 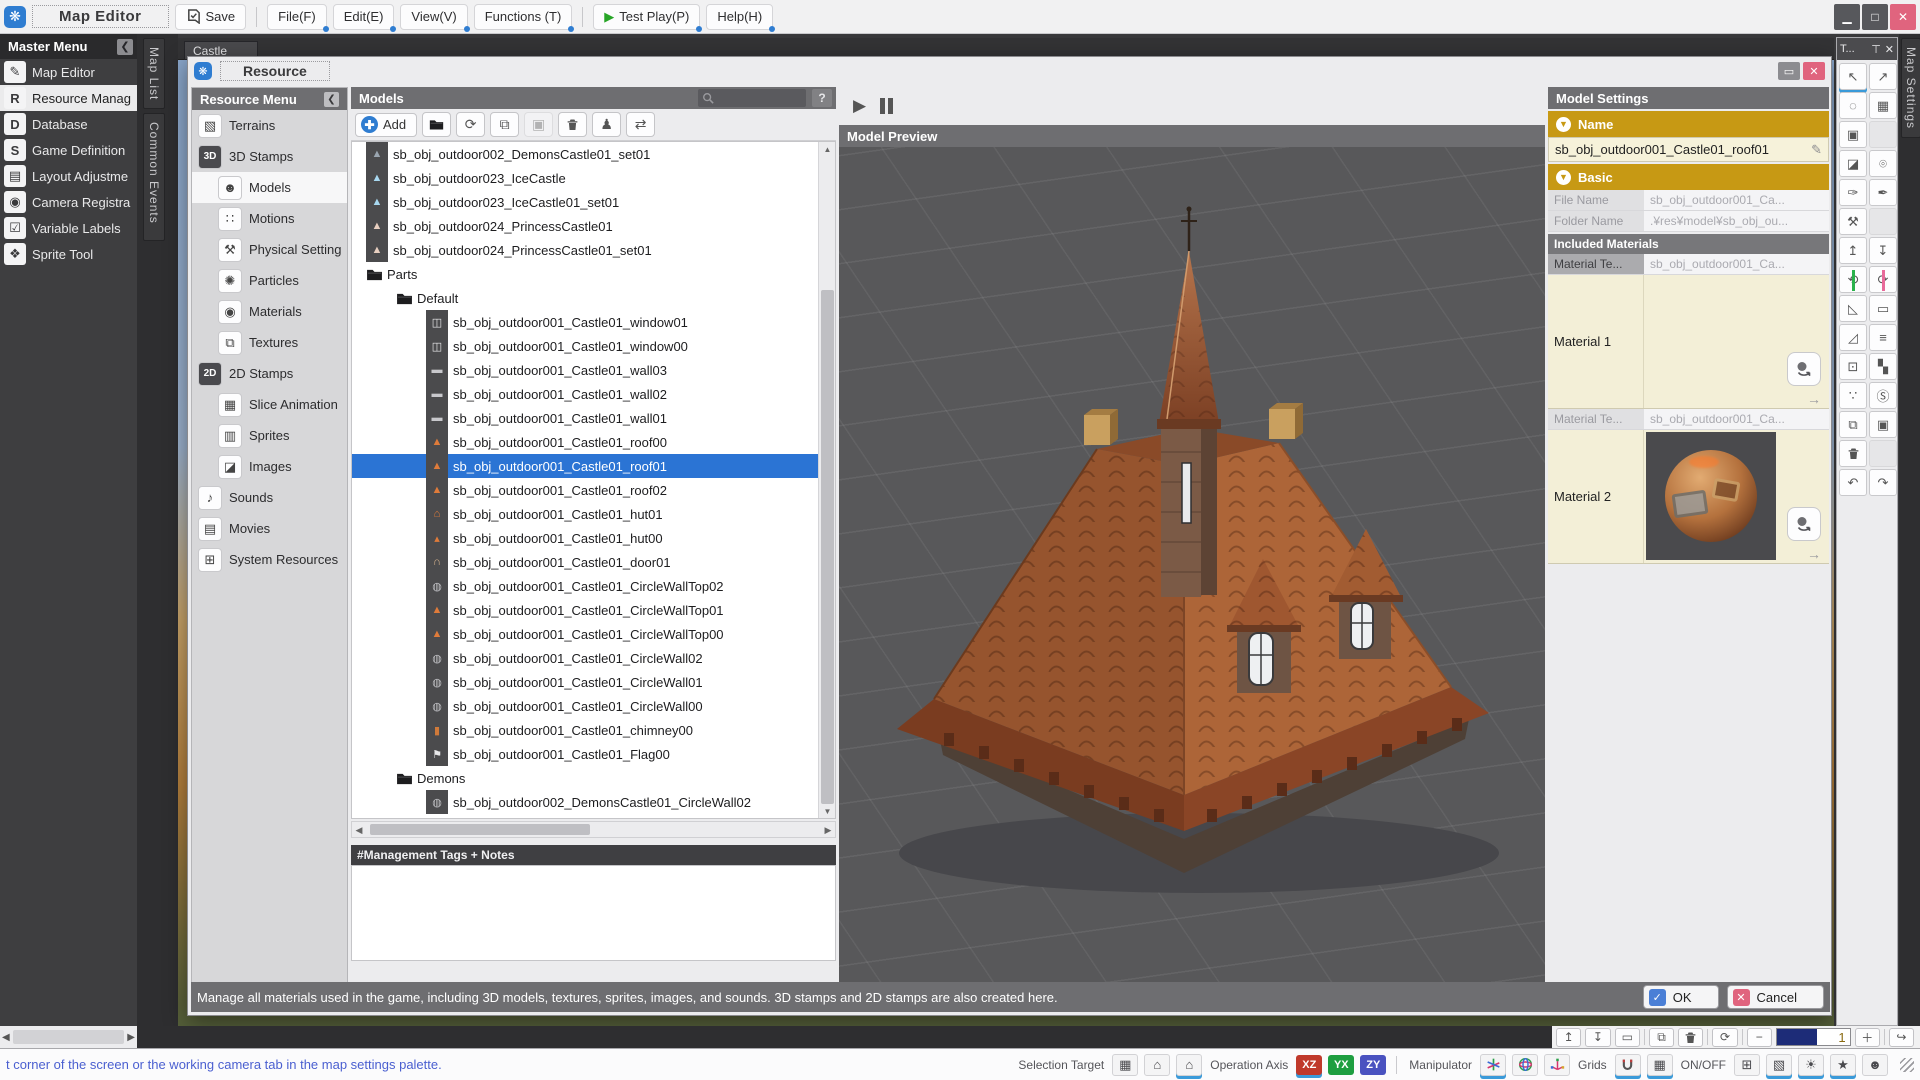 I want to click on scroll-up-icon: ▲, so click(x=827, y=149).